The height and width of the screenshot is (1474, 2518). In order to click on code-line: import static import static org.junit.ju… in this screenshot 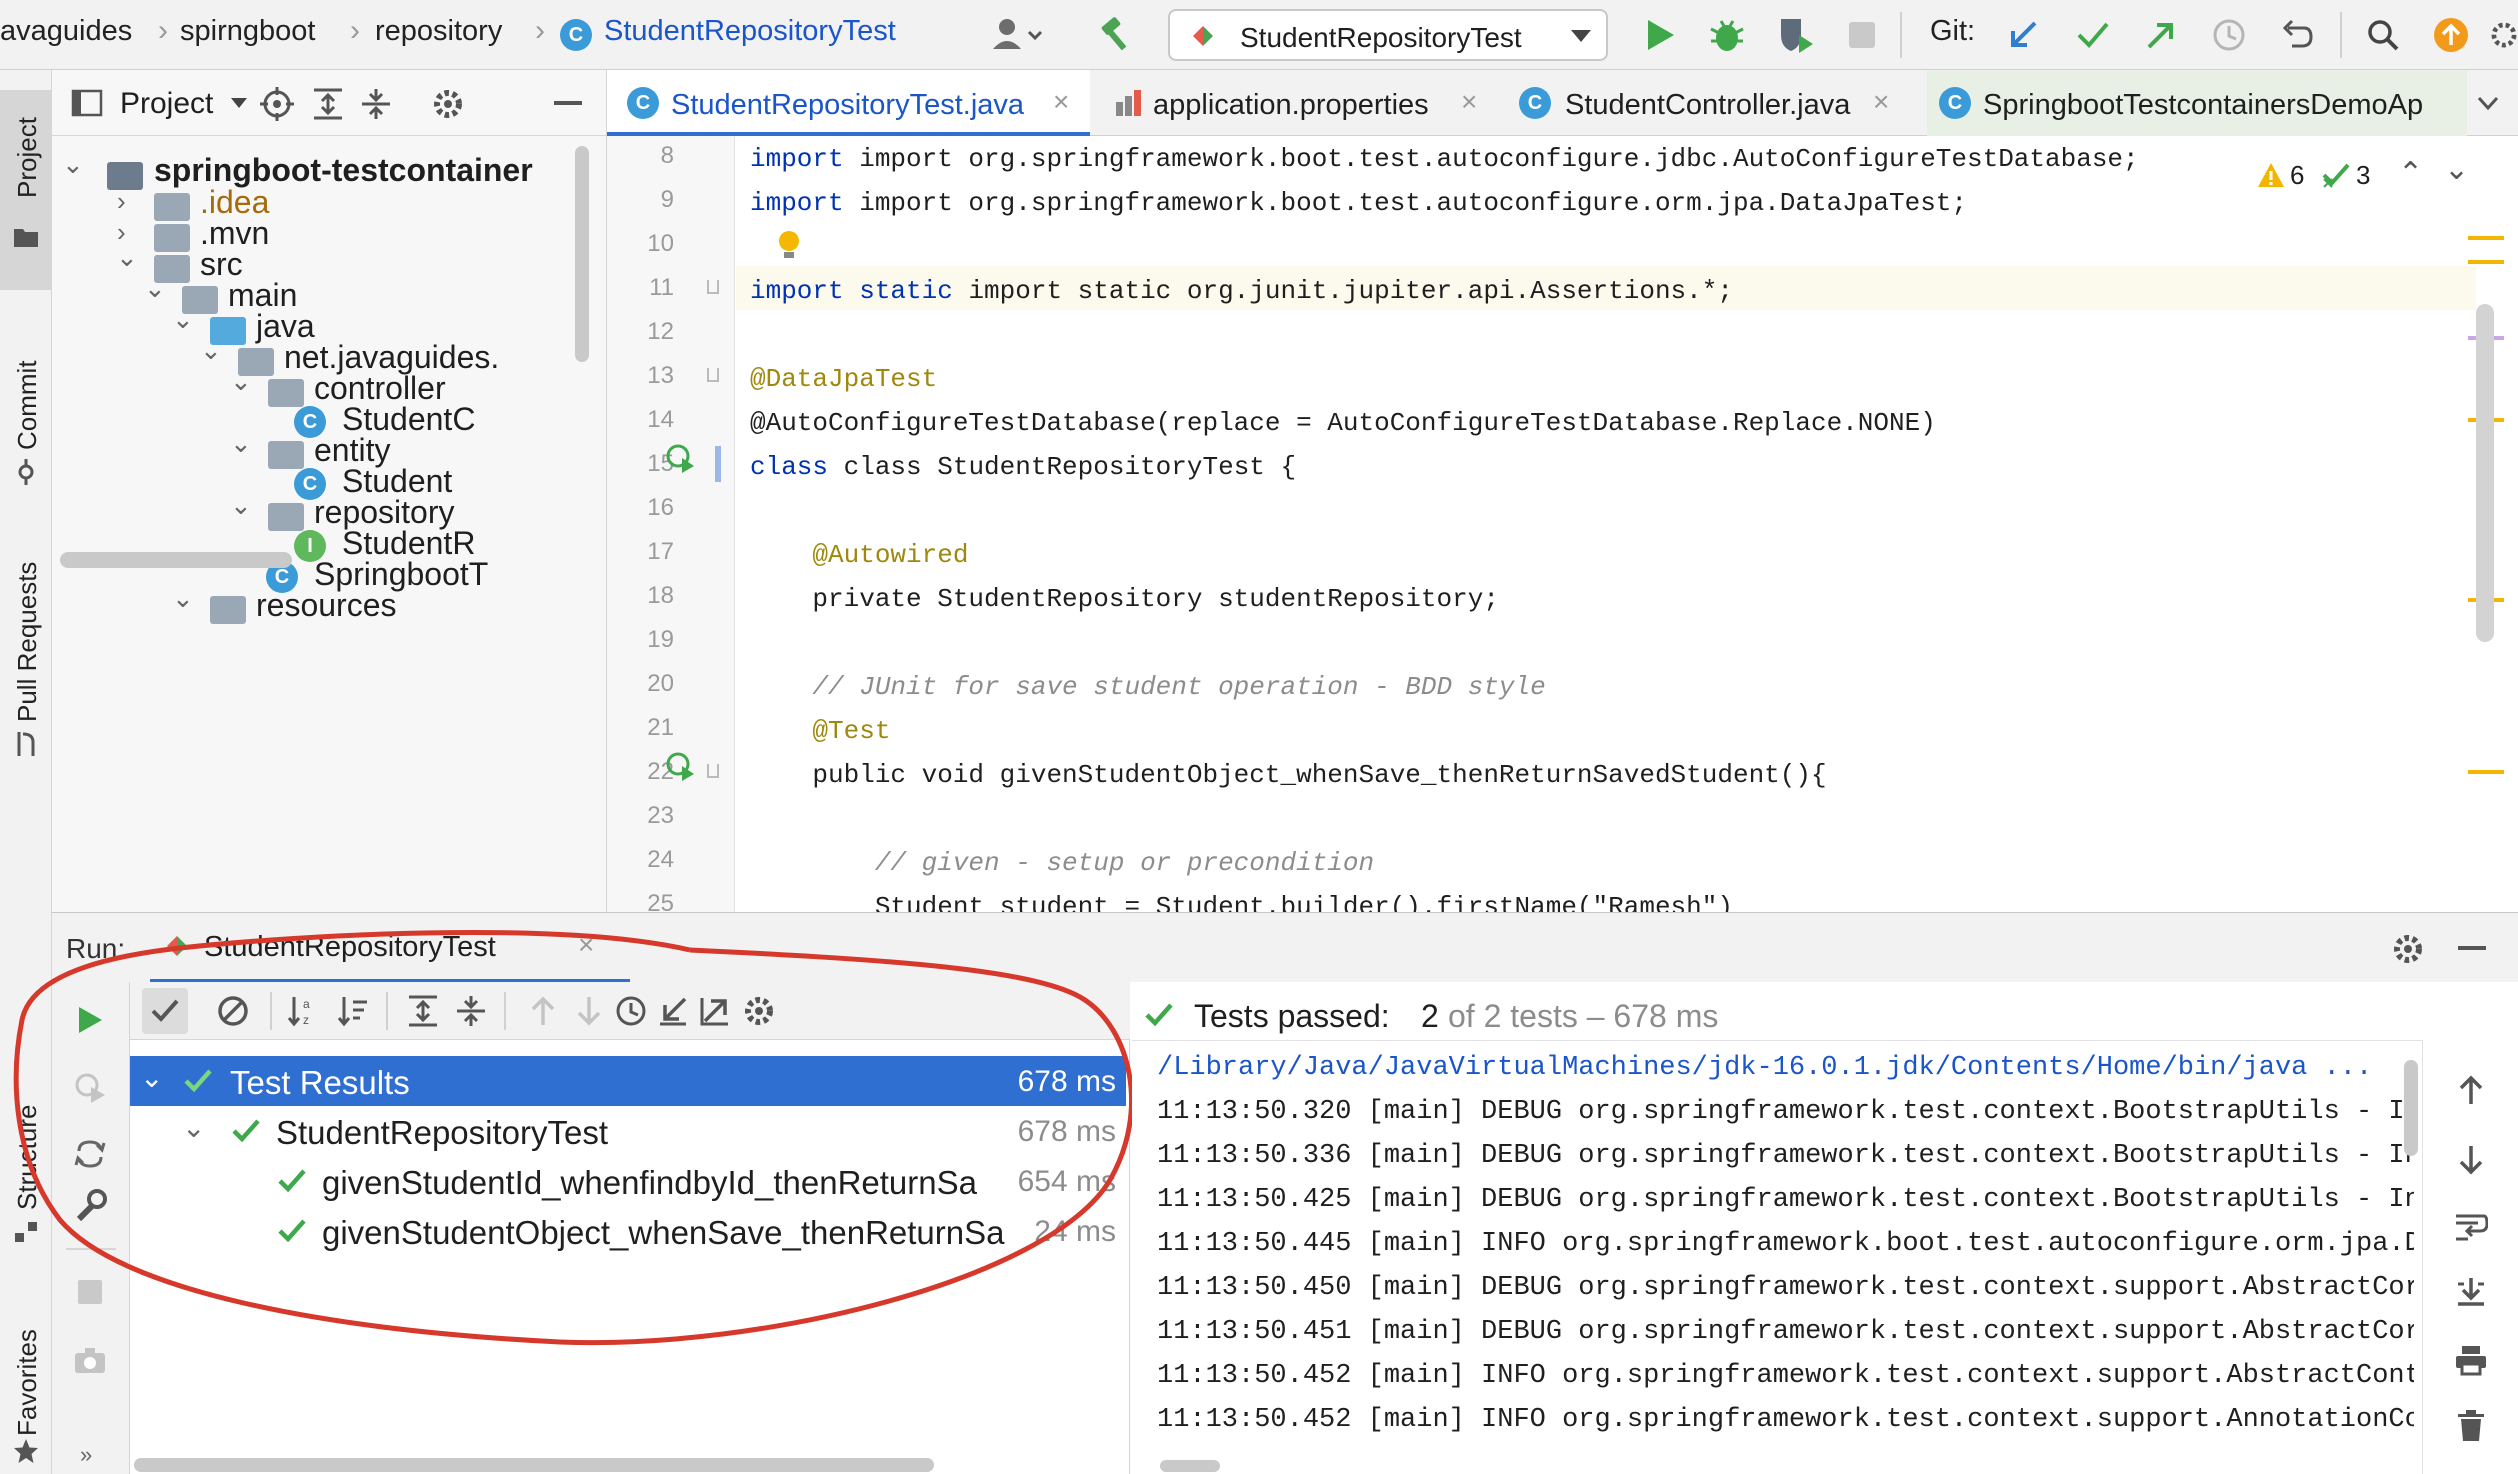, I will do `click(1241, 291)`.